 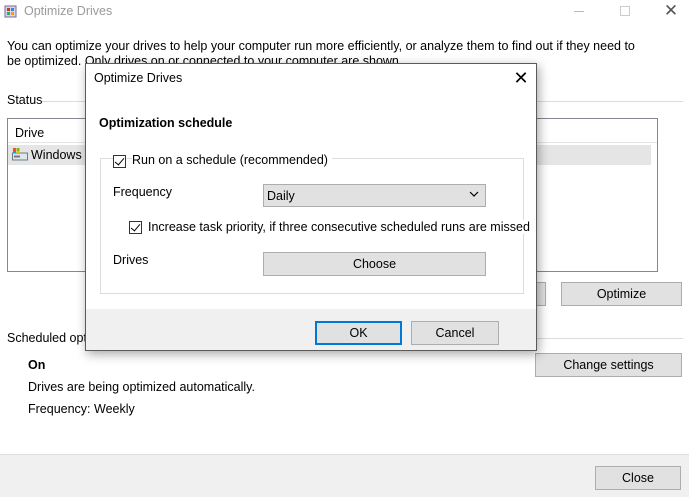 I want to click on defrag-app-icon, so click(x=10, y=11).